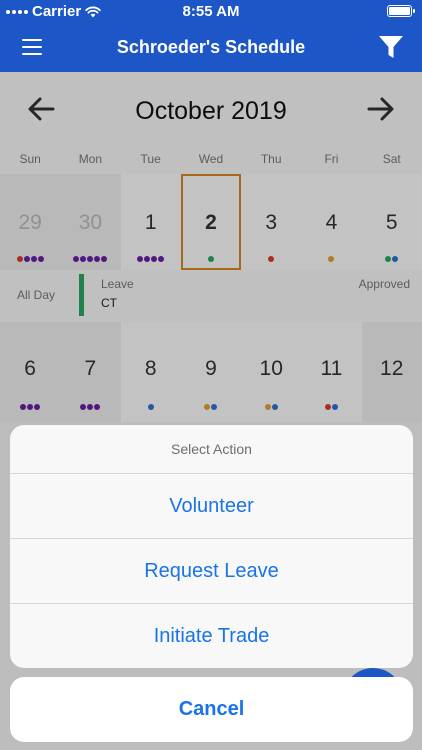  Describe the element at coordinates (211, 506) in the screenshot. I see `volunteer-button: Volunteer` at that location.